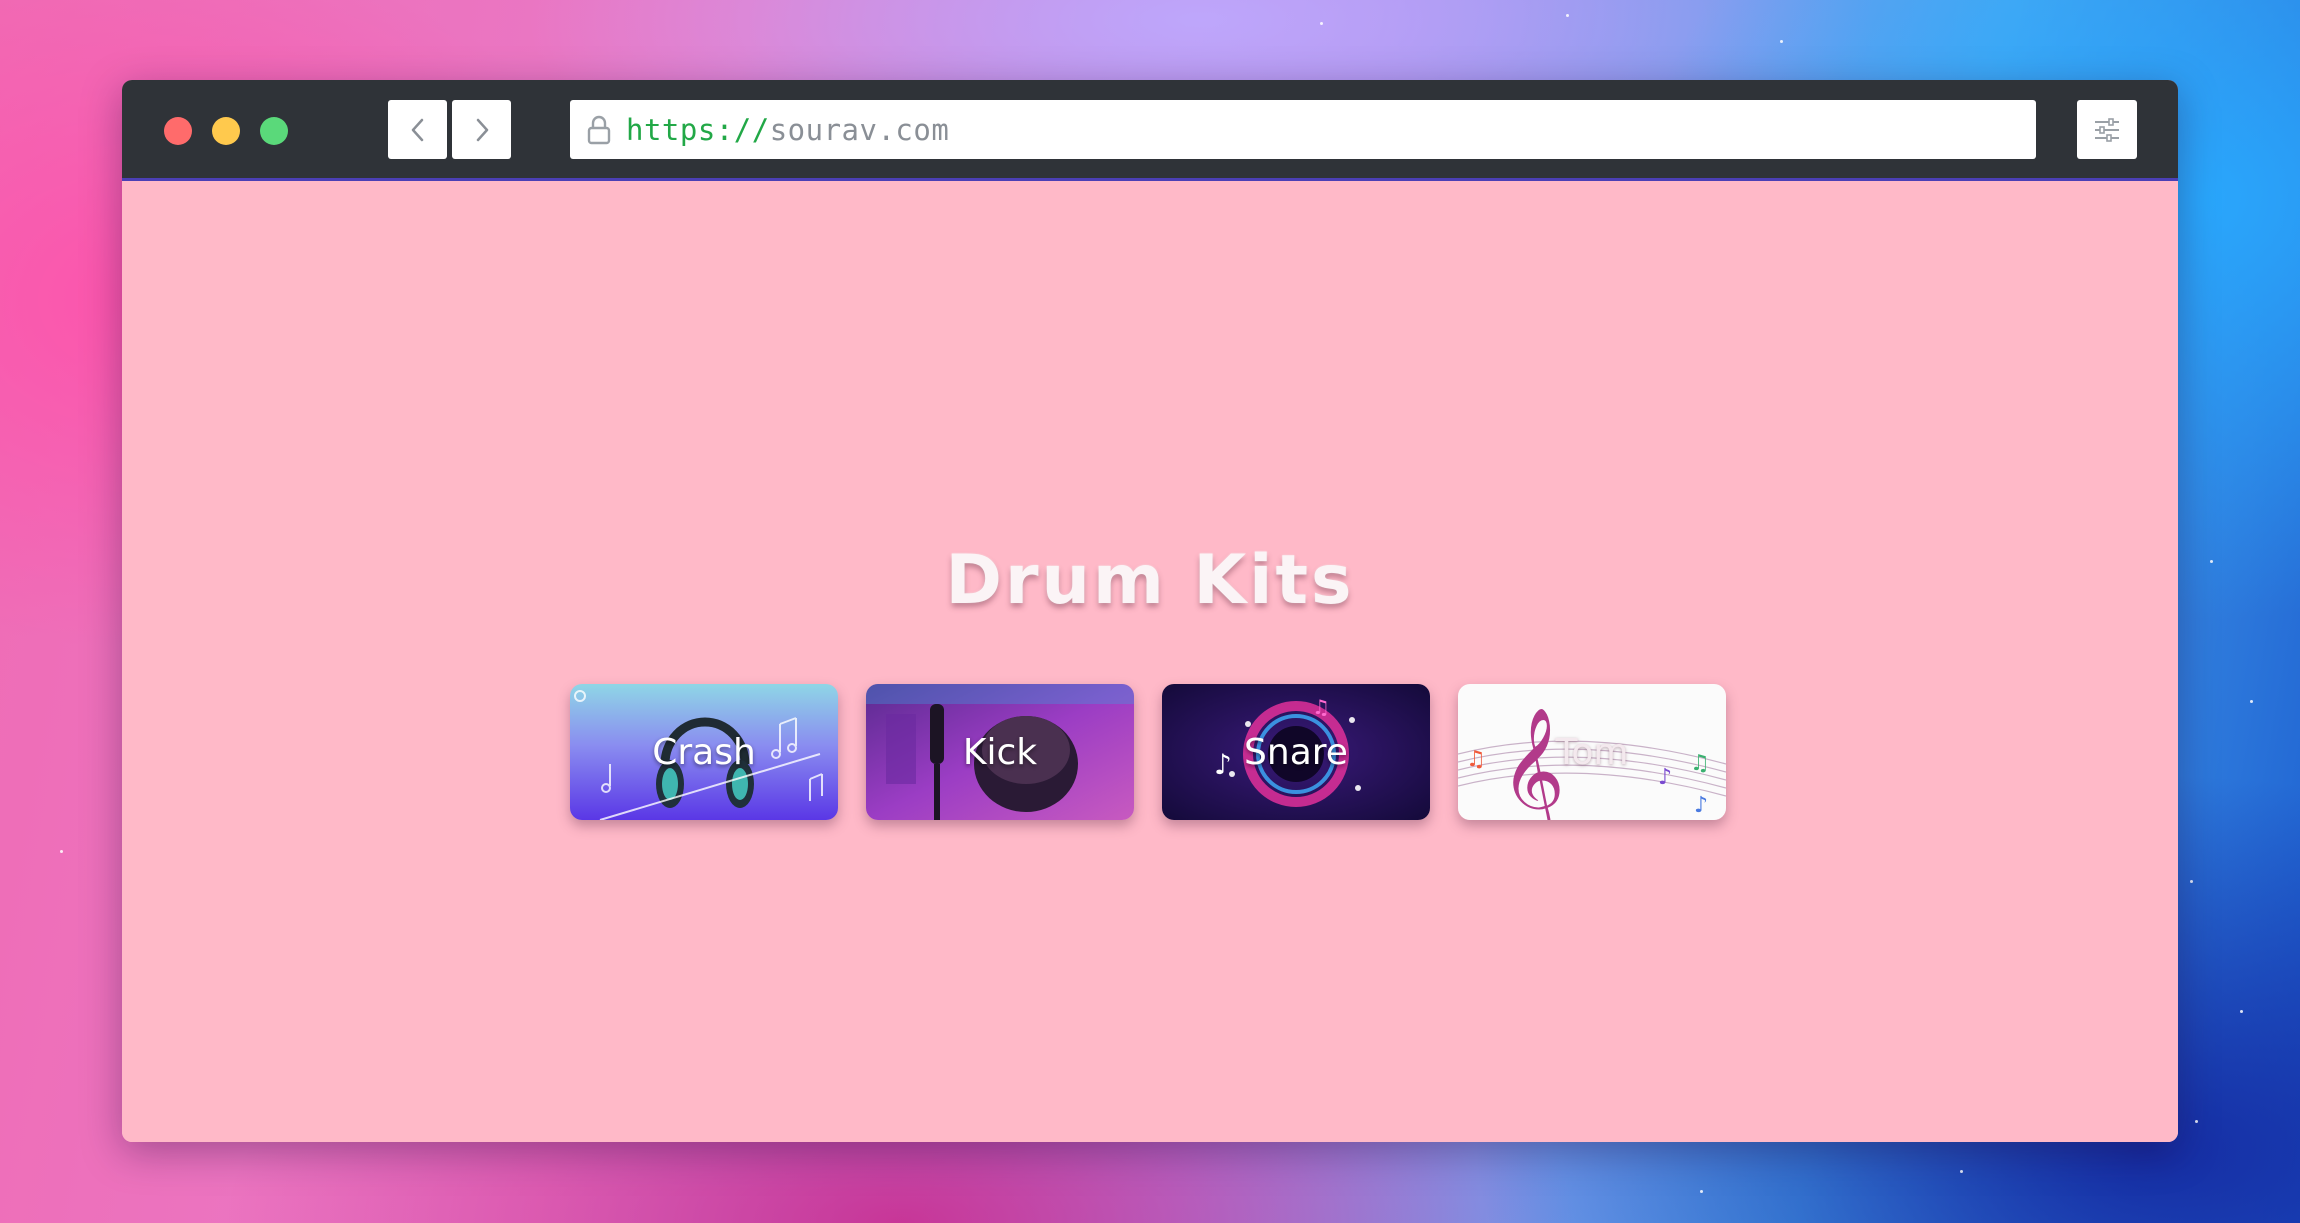 This screenshot has width=2300, height=1223. What do you see at coordinates (1150, 752) in the screenshot?
I see `drum-kit-grid: Crash Kick ♪ ♫ Snare 𝄞 ♫ ♪ ♫ ♪ Tom` at bounding box center [1150, 752].